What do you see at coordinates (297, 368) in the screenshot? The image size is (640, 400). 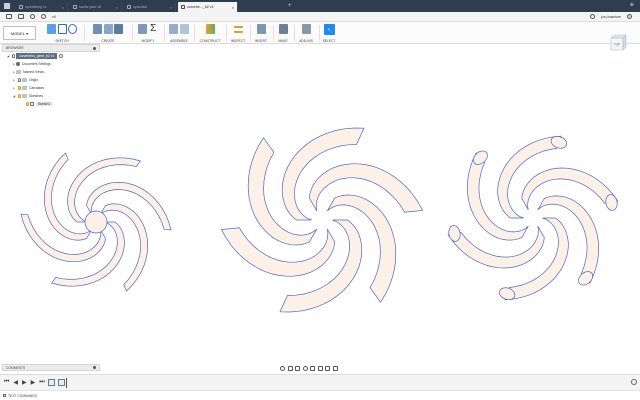 I see `pan-icon` at bounding box center [297, 368].